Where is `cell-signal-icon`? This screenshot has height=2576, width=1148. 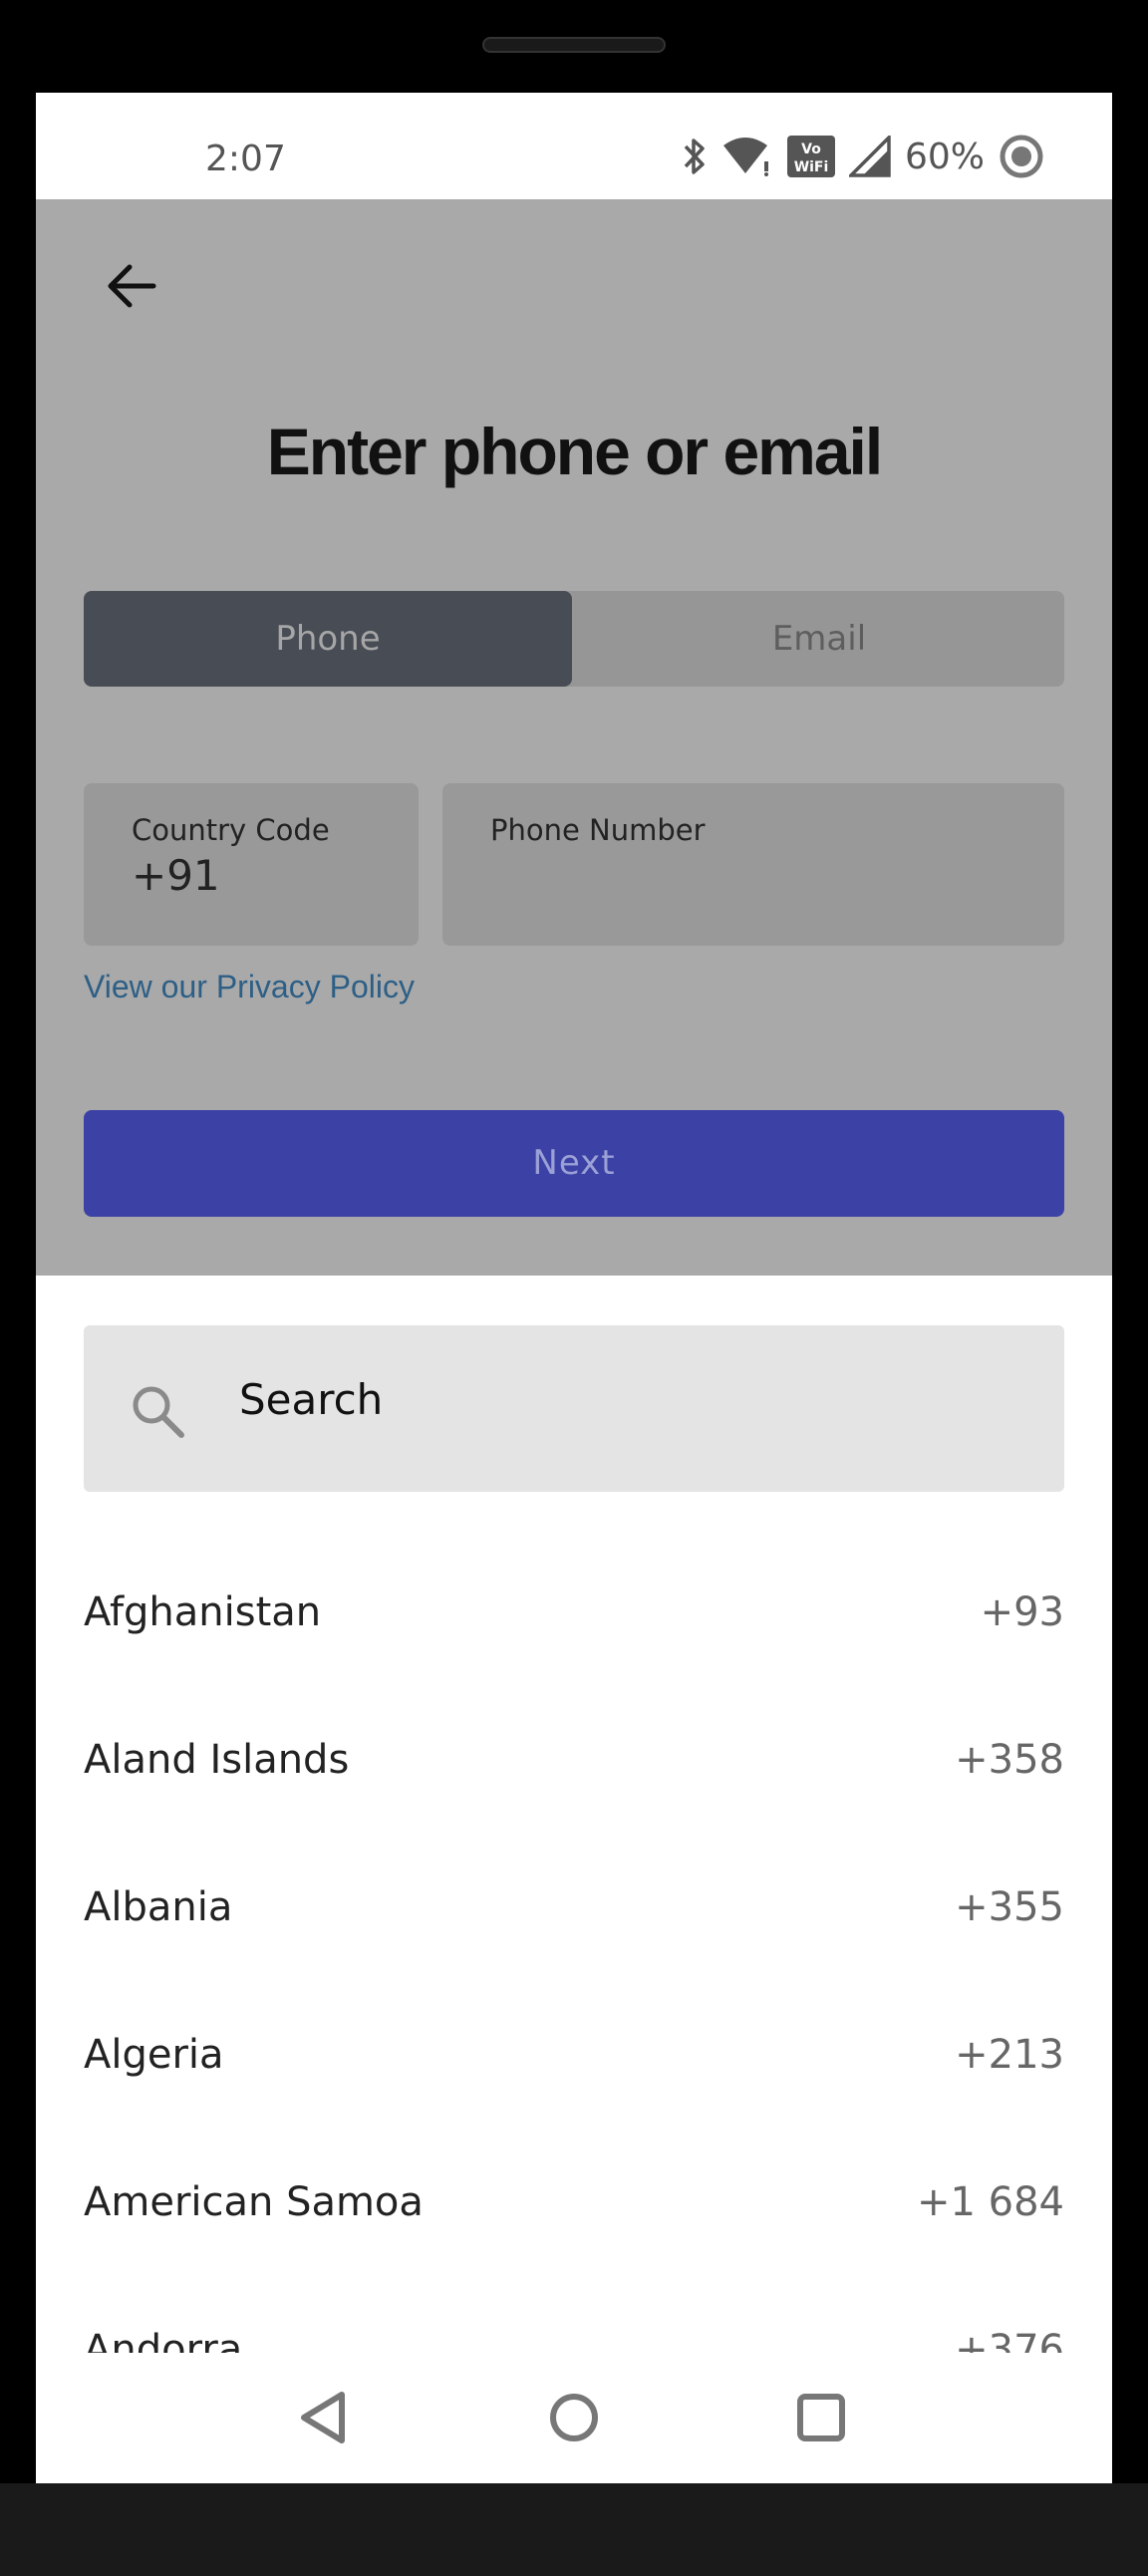
cell-signal-icon is located at coordinates (869, 156).